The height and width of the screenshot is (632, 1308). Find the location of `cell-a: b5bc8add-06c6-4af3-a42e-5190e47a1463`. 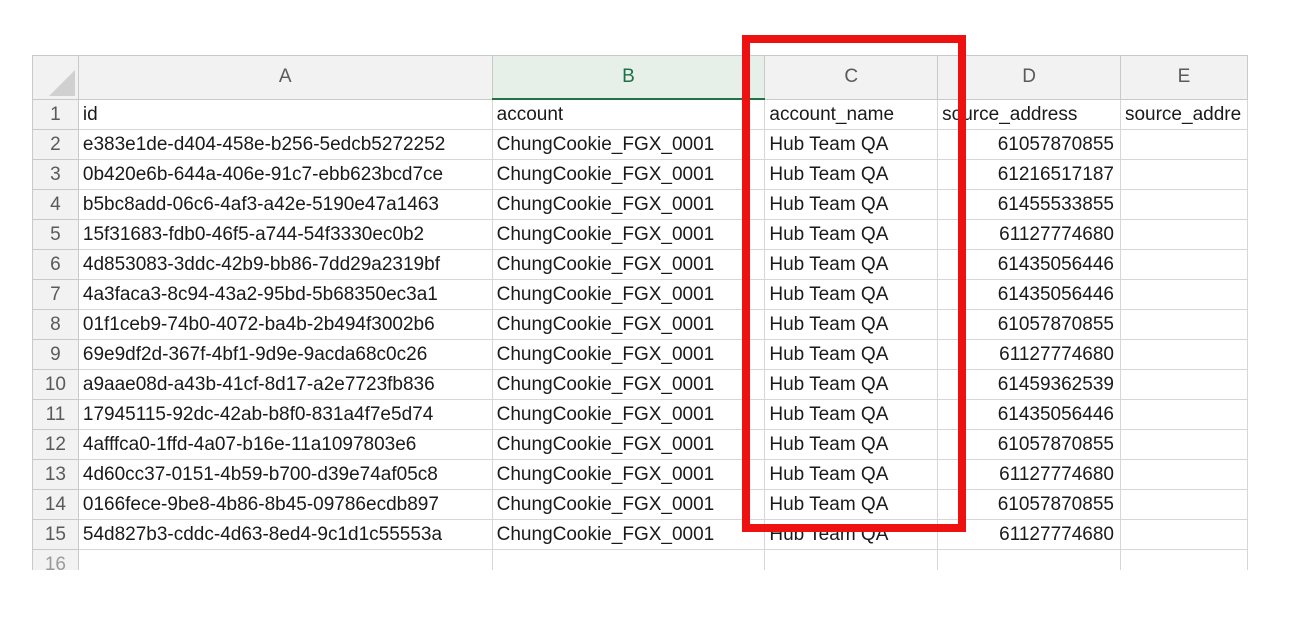

cell-a: b5bc8add-06c6-4af3-a42e-5190e47a1463 is located at coordinates (285, 204).